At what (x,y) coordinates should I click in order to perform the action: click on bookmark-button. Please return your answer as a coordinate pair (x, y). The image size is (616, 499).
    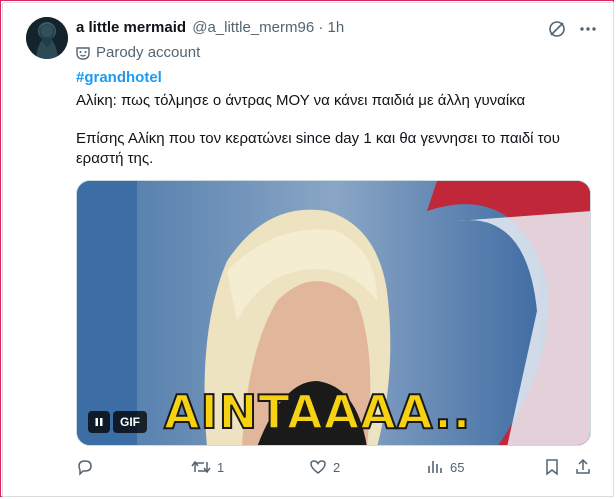
    Looking at the image, I should click on (555, 467).